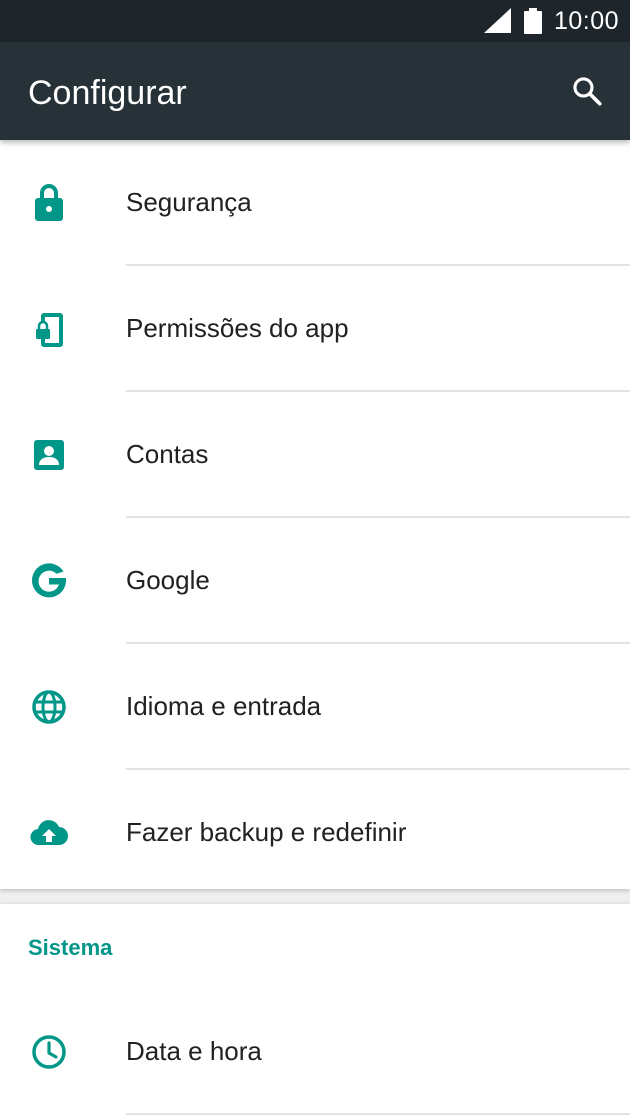 The height and width of the screenshot is (1120, 630). Describe the element at coordinates (49, 202) in the screenshot. I see `lock-icon` at that location.